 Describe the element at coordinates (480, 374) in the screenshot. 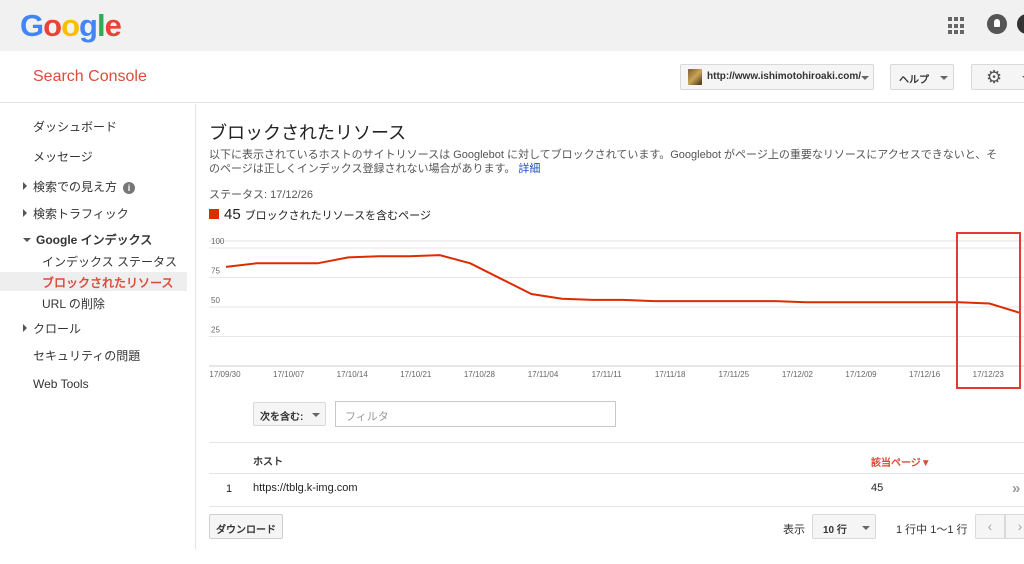

I see `x-tick-label: 17/10/28` at that location.